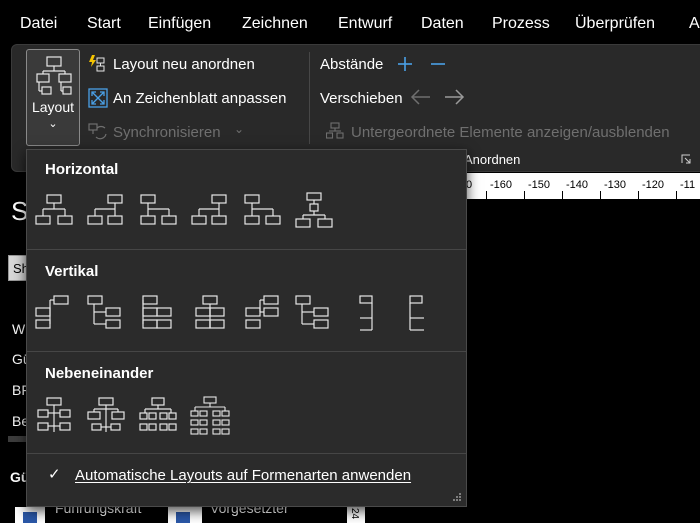  What do you see at coordinates (314, 314) in the screenshot?
I see `layout-vertical-right-staggered-icon` at bounding box center [314, 314].